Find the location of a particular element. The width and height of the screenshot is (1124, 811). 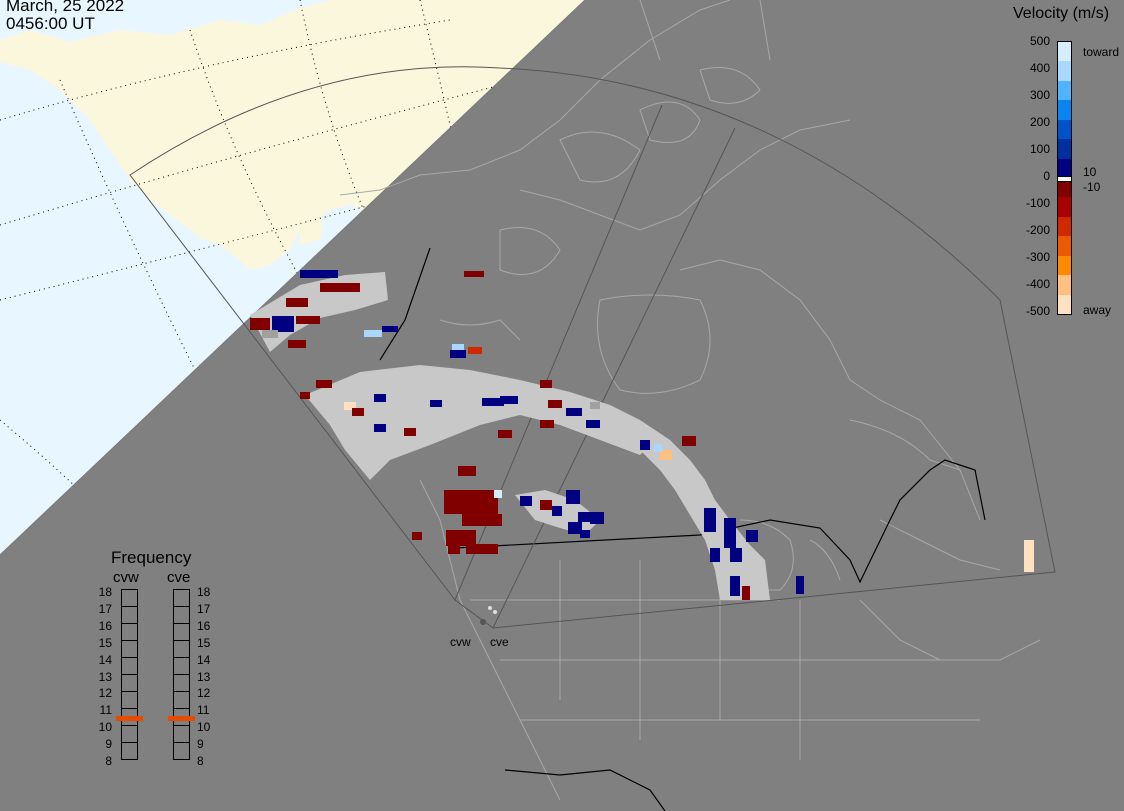

velocity-tick-label: 100 is located at coordinates (1039, 149).